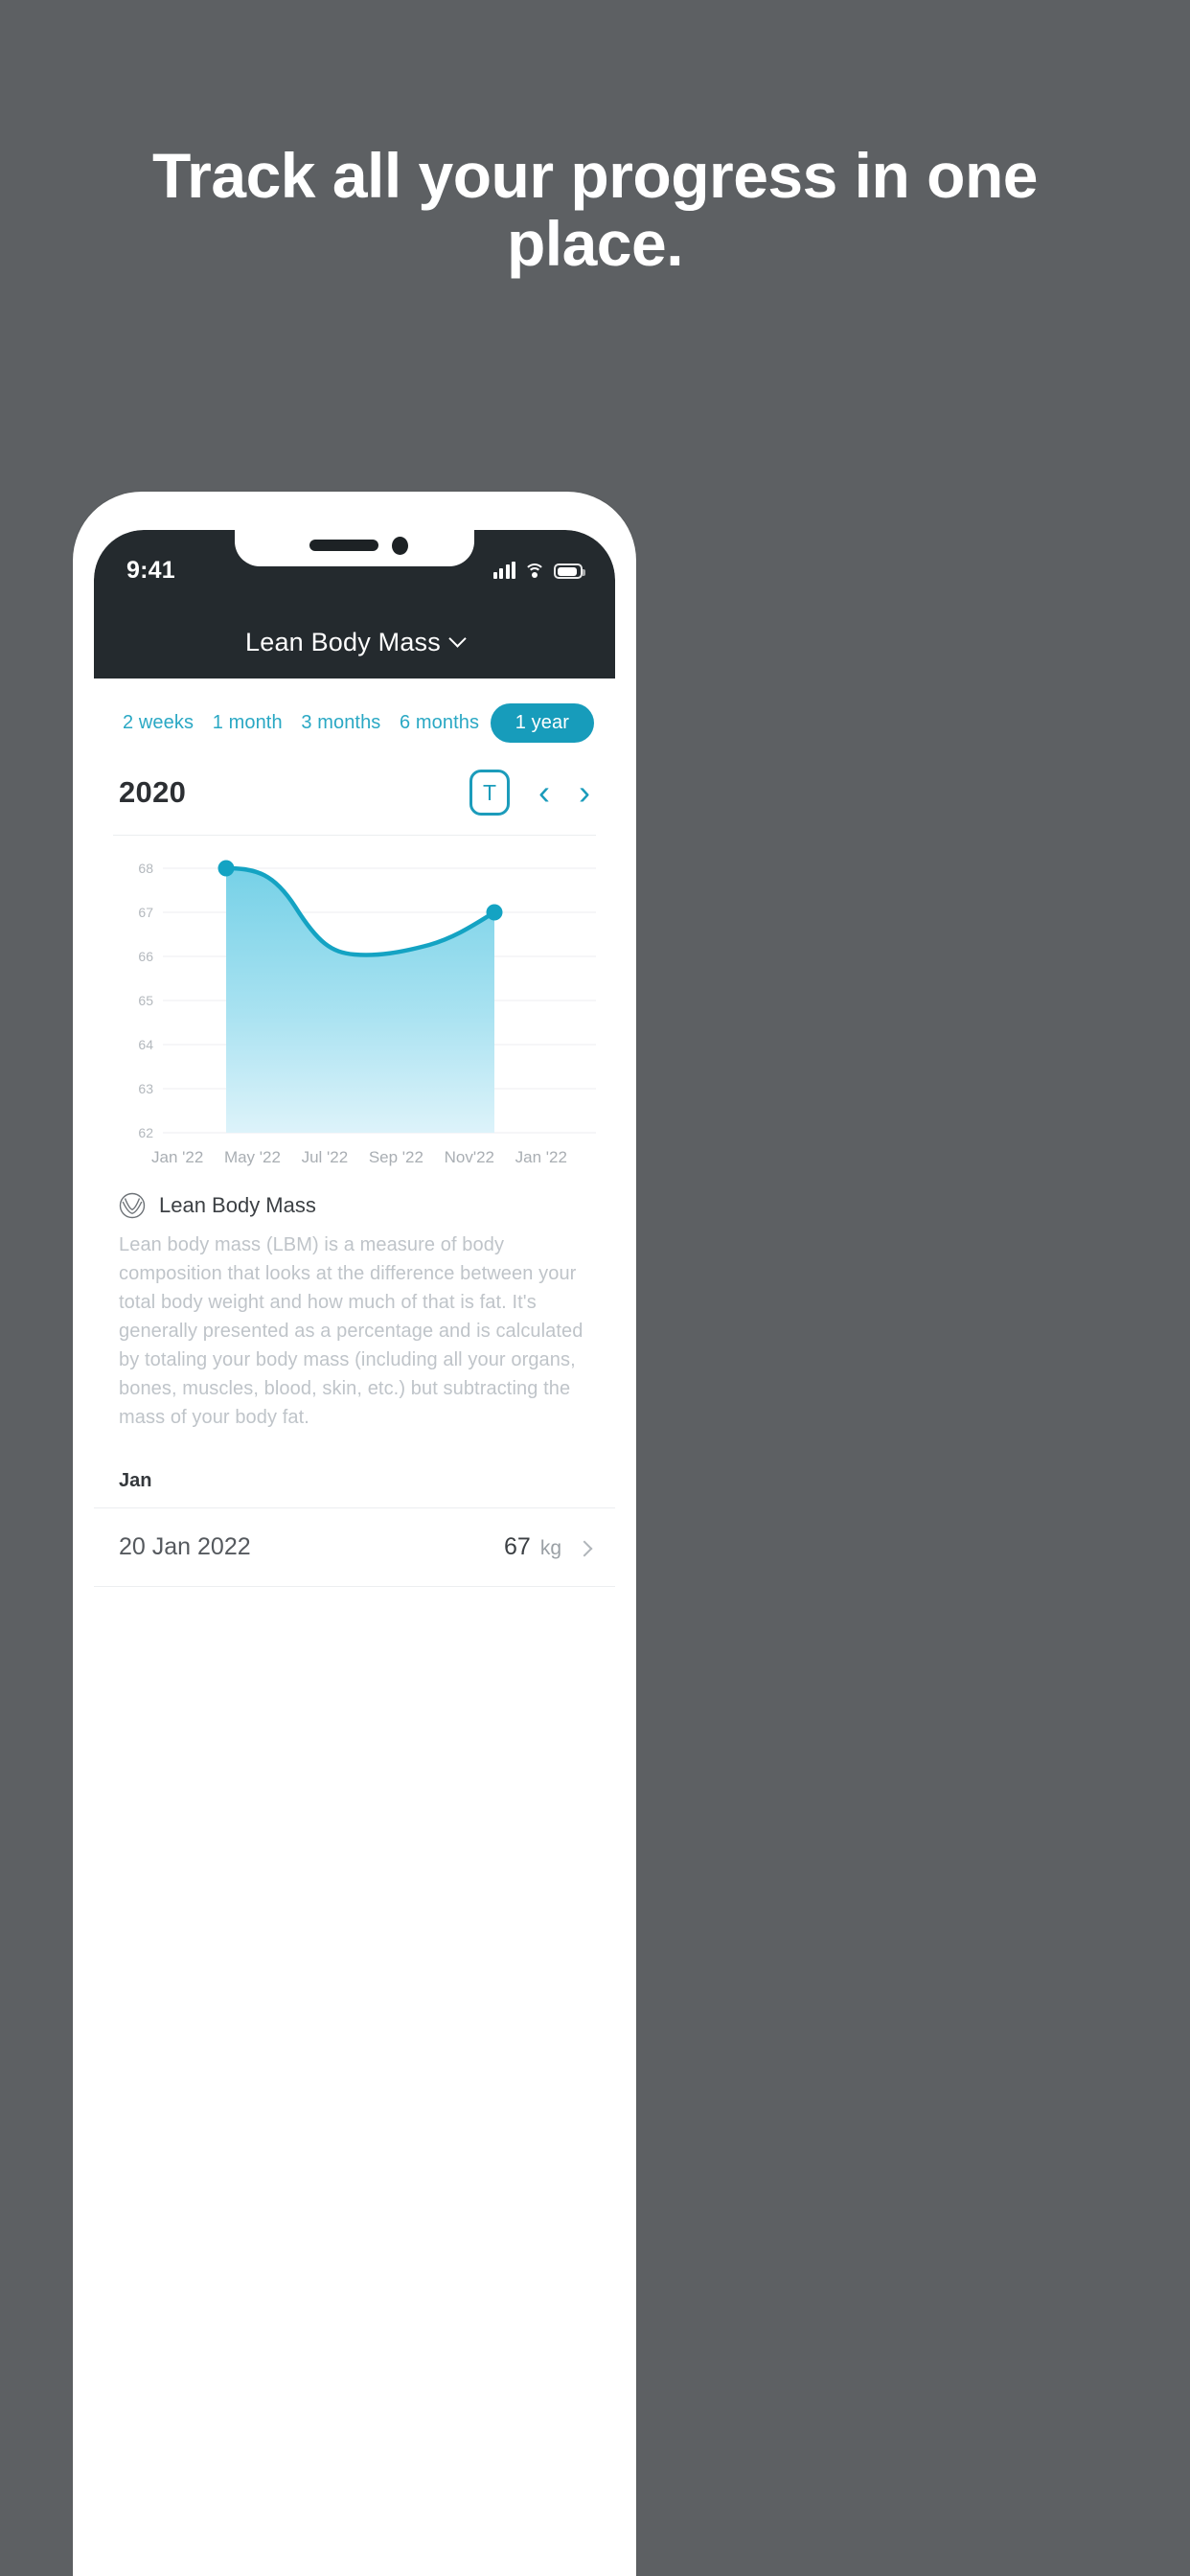 The width and height of the screenshot is (1190, 2576). What do you see at coordinates (325, 1157) in the screenshot?
I see `x-tick: Jul '22` at bounding box center [325, 1157].